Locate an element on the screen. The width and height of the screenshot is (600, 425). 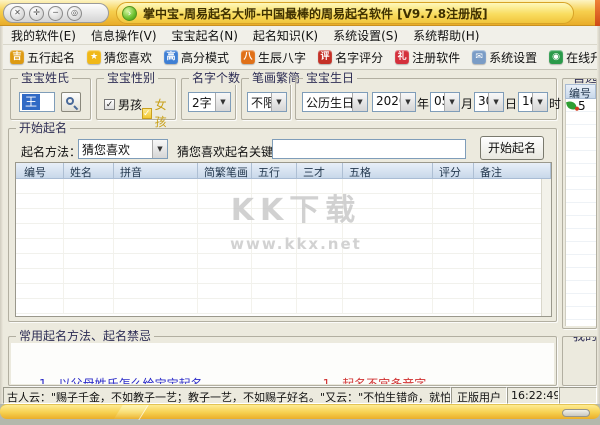
window-controls: ✕ ✛ ─ ◎ is located at coordinates (56, 13).